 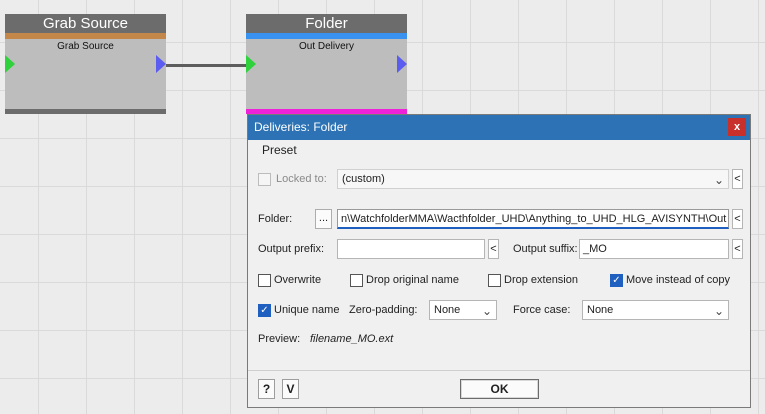 I want to click on menu-bar: Preset, so click(x=499, y=149).